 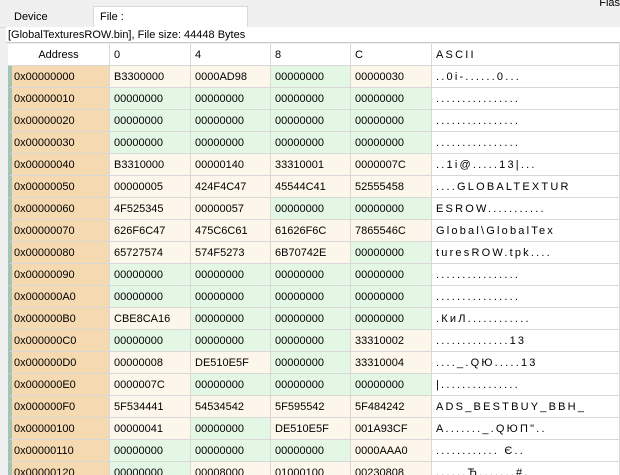 I want to click on hex-cell-0: 00000041, so click(x=150, y=429).